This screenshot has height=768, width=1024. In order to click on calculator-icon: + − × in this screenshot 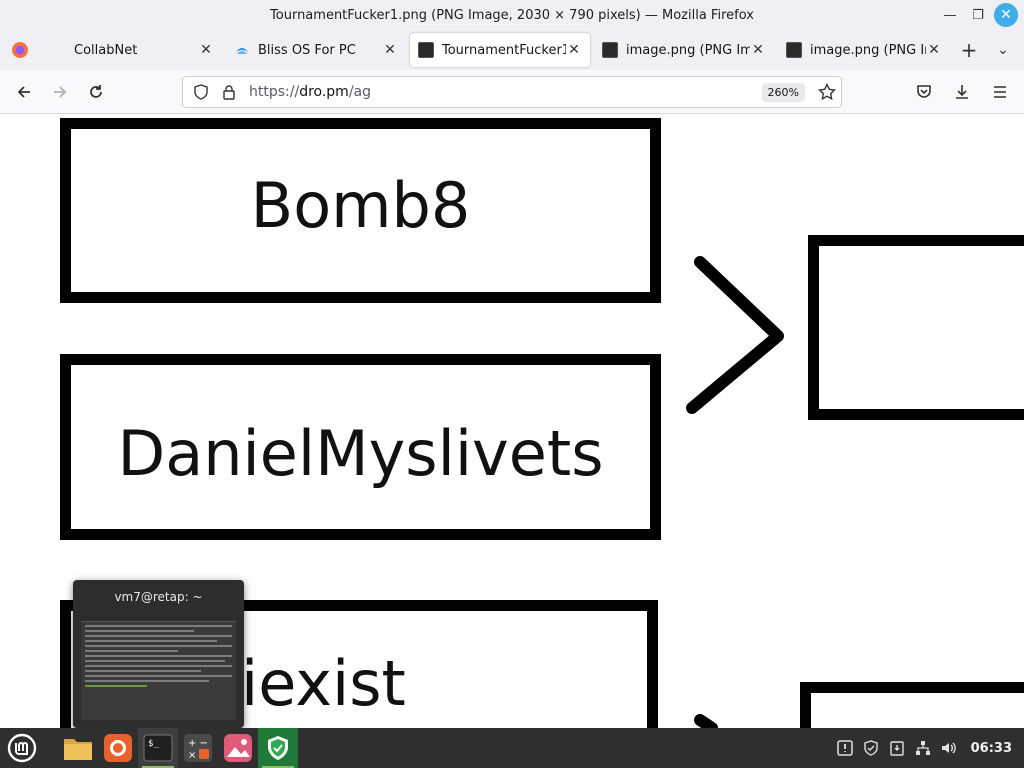, I will do `click(198, 748)`.